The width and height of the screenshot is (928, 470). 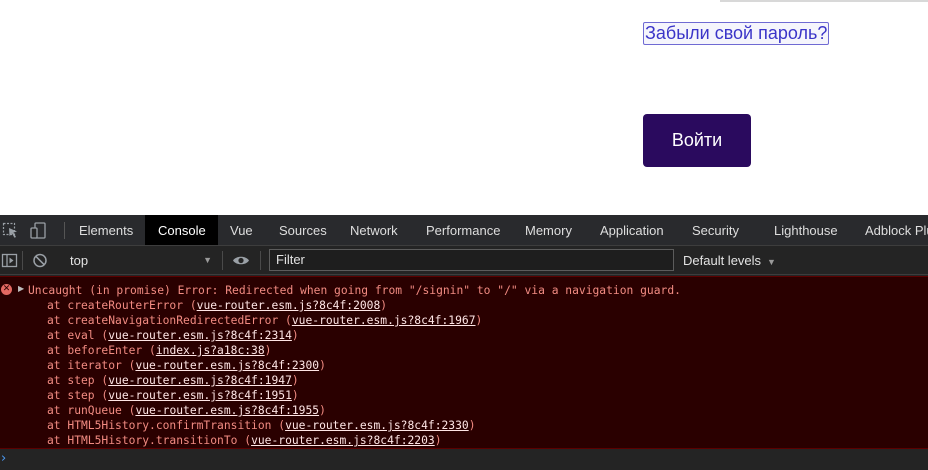 What do you see at coordinates (548, 230) in the screenshot?
I see `tab-memory: Memory` at bounding box center [548, 230].